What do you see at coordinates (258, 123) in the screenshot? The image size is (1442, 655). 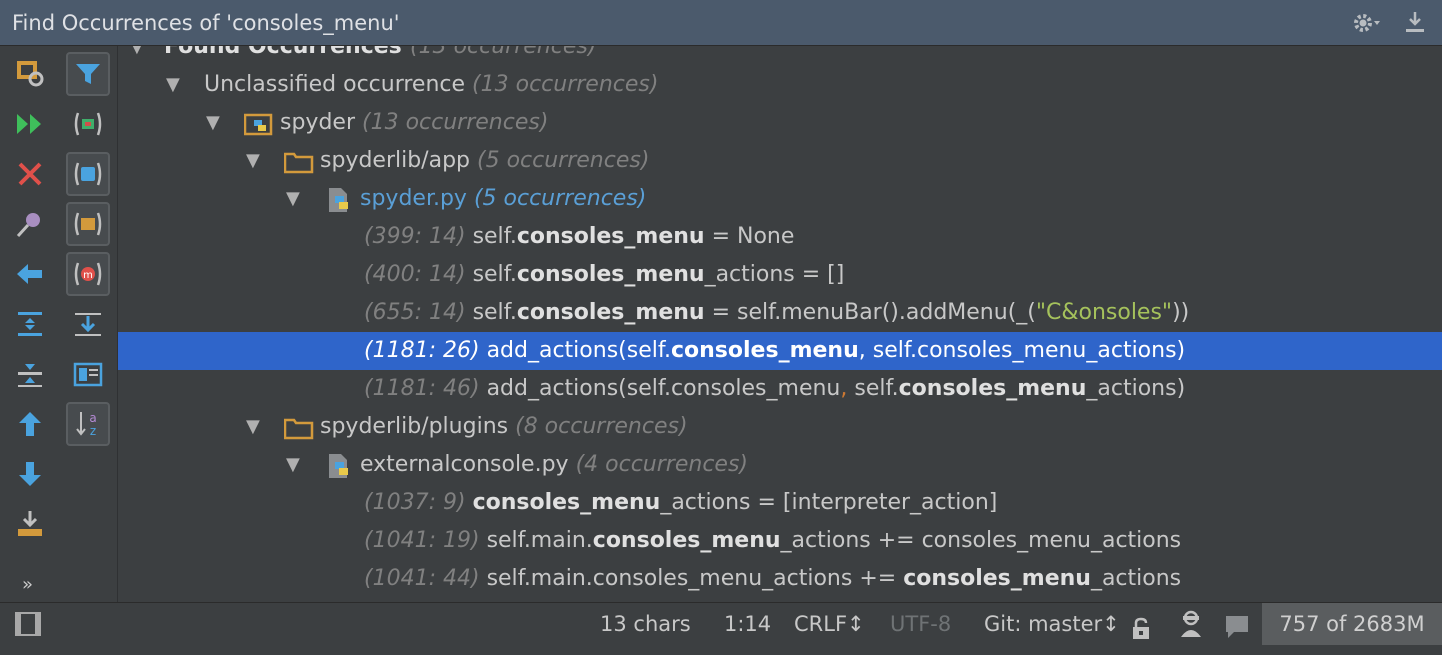 I see `python-module-folder-icon` at bounding box center [258, 123].